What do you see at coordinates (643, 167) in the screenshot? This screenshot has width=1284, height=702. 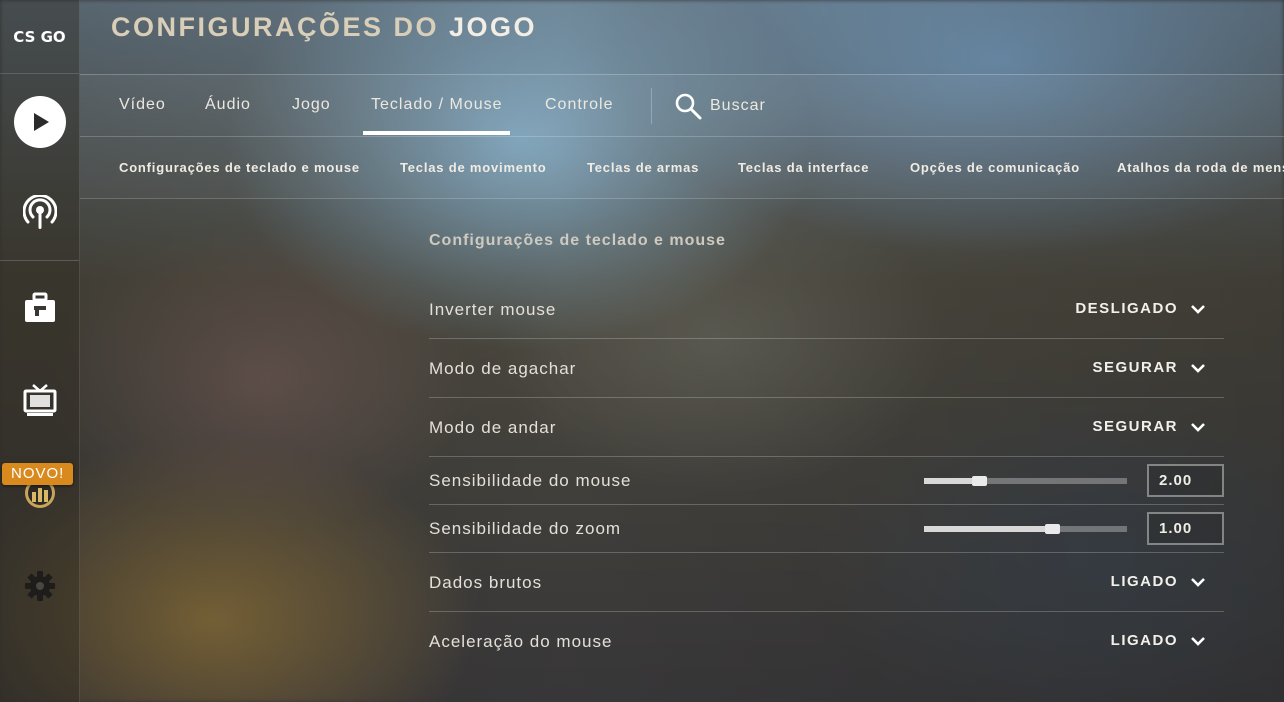 I see `subtab-weapon-keys: Teclas de armas` at bounding box center [643, 167].